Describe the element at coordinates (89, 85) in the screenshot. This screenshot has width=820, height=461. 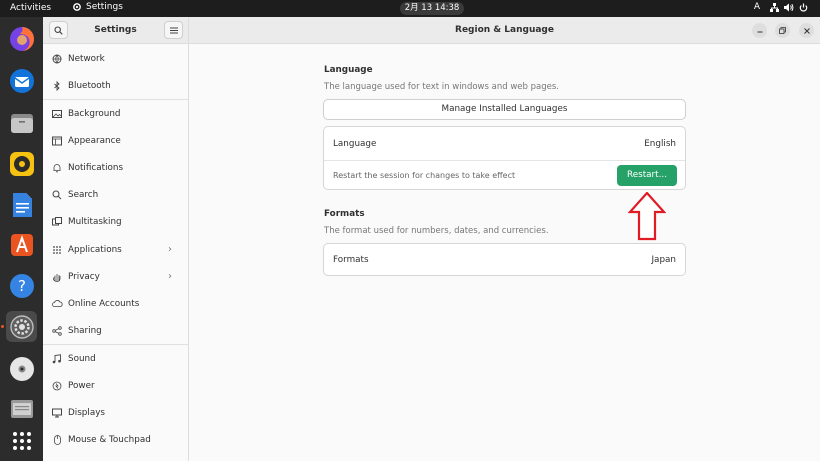
I see `sidebar-item-label: Bluetooth` at that location.